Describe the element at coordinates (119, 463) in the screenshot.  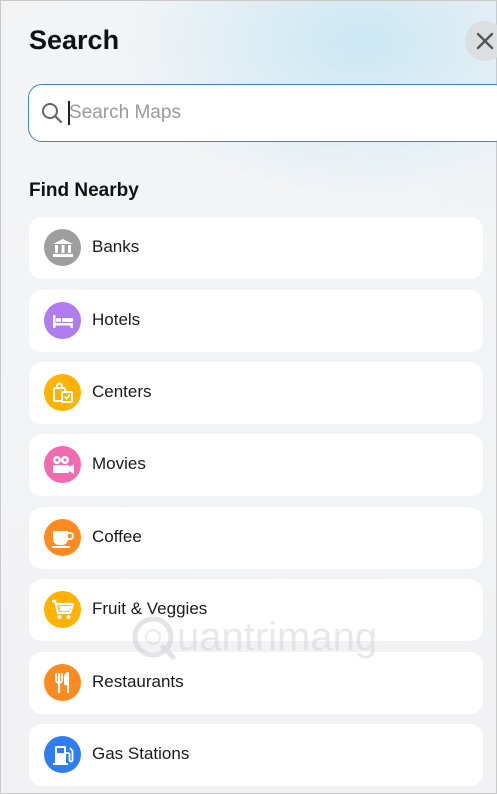
I see `nearby-item-label: Movies` at that location.